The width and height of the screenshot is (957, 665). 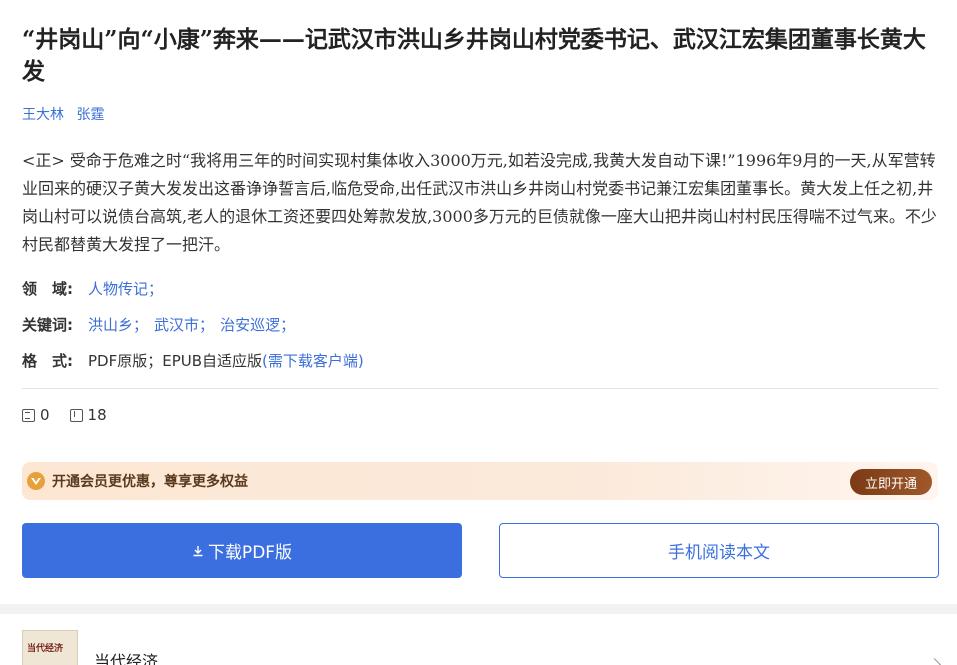 I want to click on document-icon, so click(x=28, y=415).